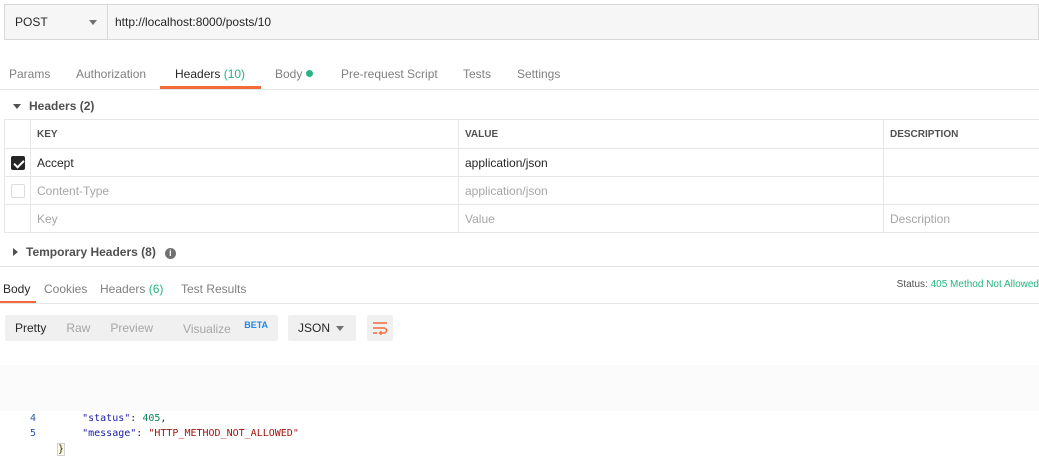 The height and width of the screenshot is (472, 1039). Describe the element at coordinates (519, 418) in the screenshot. I see `code-line: 5 }` at that location.